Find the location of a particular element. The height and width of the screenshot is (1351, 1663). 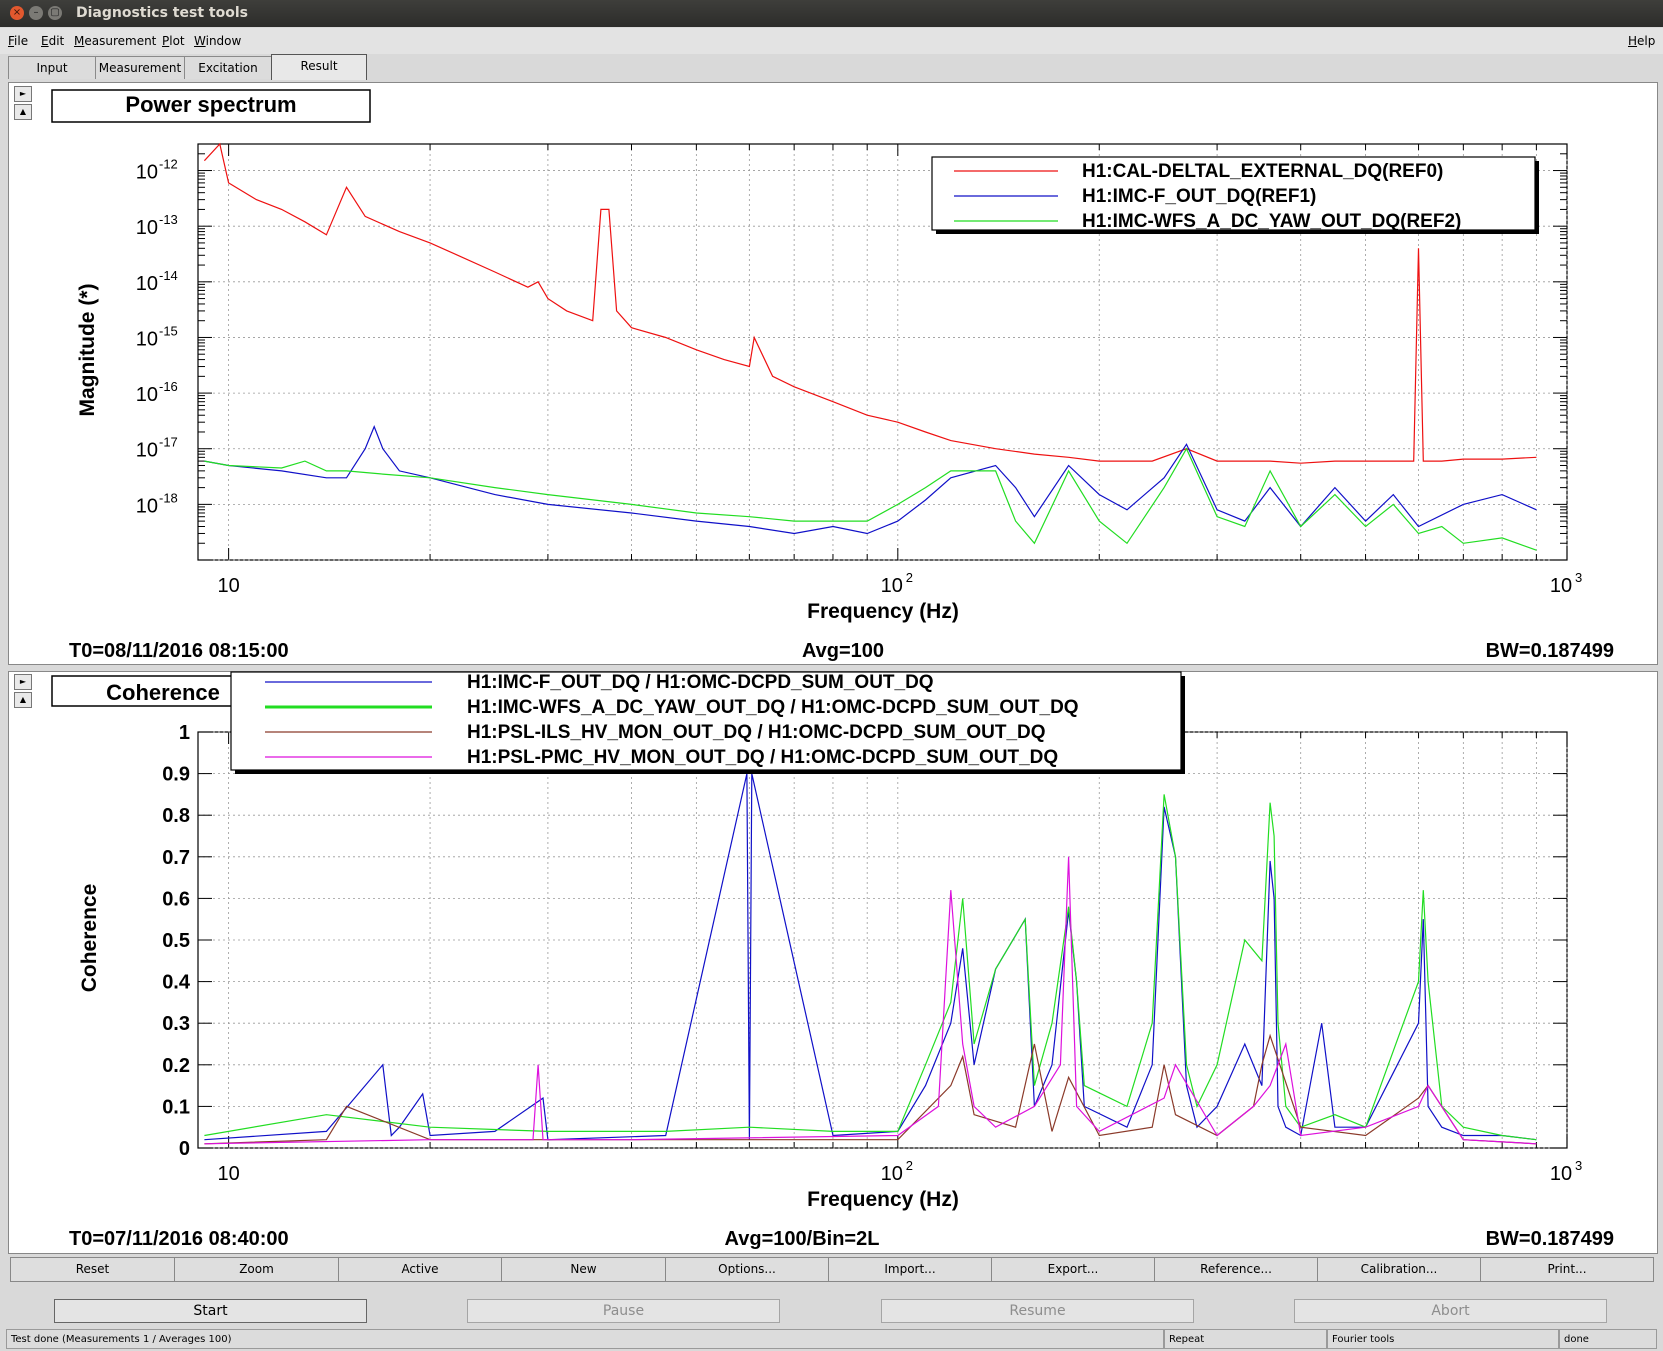

power-ytick-base-0: 10 is located at coordinates (147, 173).